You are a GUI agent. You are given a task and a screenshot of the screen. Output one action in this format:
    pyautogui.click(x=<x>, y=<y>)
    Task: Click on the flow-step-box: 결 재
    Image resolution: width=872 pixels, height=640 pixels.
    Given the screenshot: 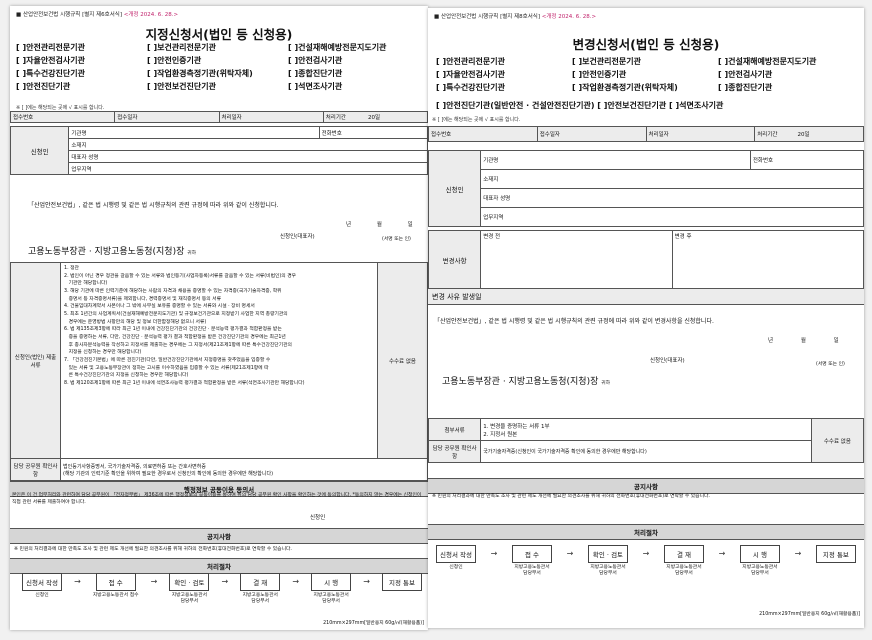 What is the action you would take?
    pyautogui.click(x=683, y=554)
    